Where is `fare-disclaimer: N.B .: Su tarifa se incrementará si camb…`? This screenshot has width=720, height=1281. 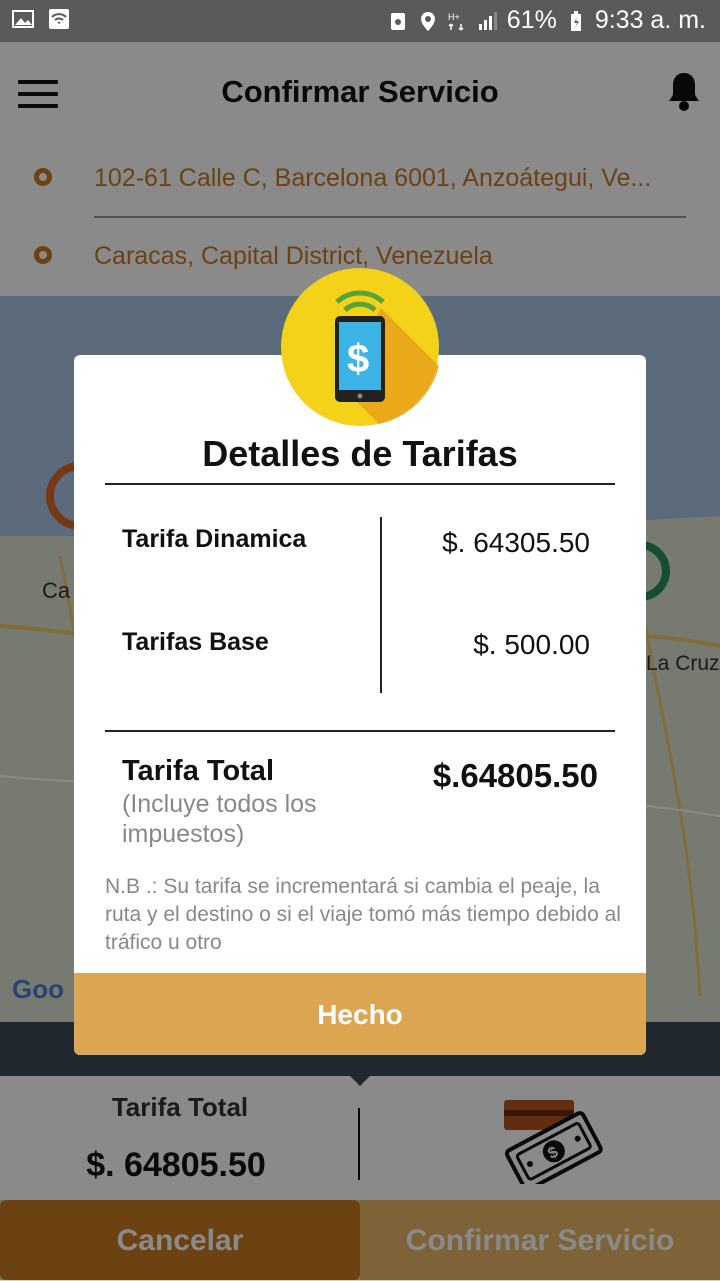
fare-disclaimer: N.B .: Su tarifa se incrementará si camb… is located at coordinates (363, 914).